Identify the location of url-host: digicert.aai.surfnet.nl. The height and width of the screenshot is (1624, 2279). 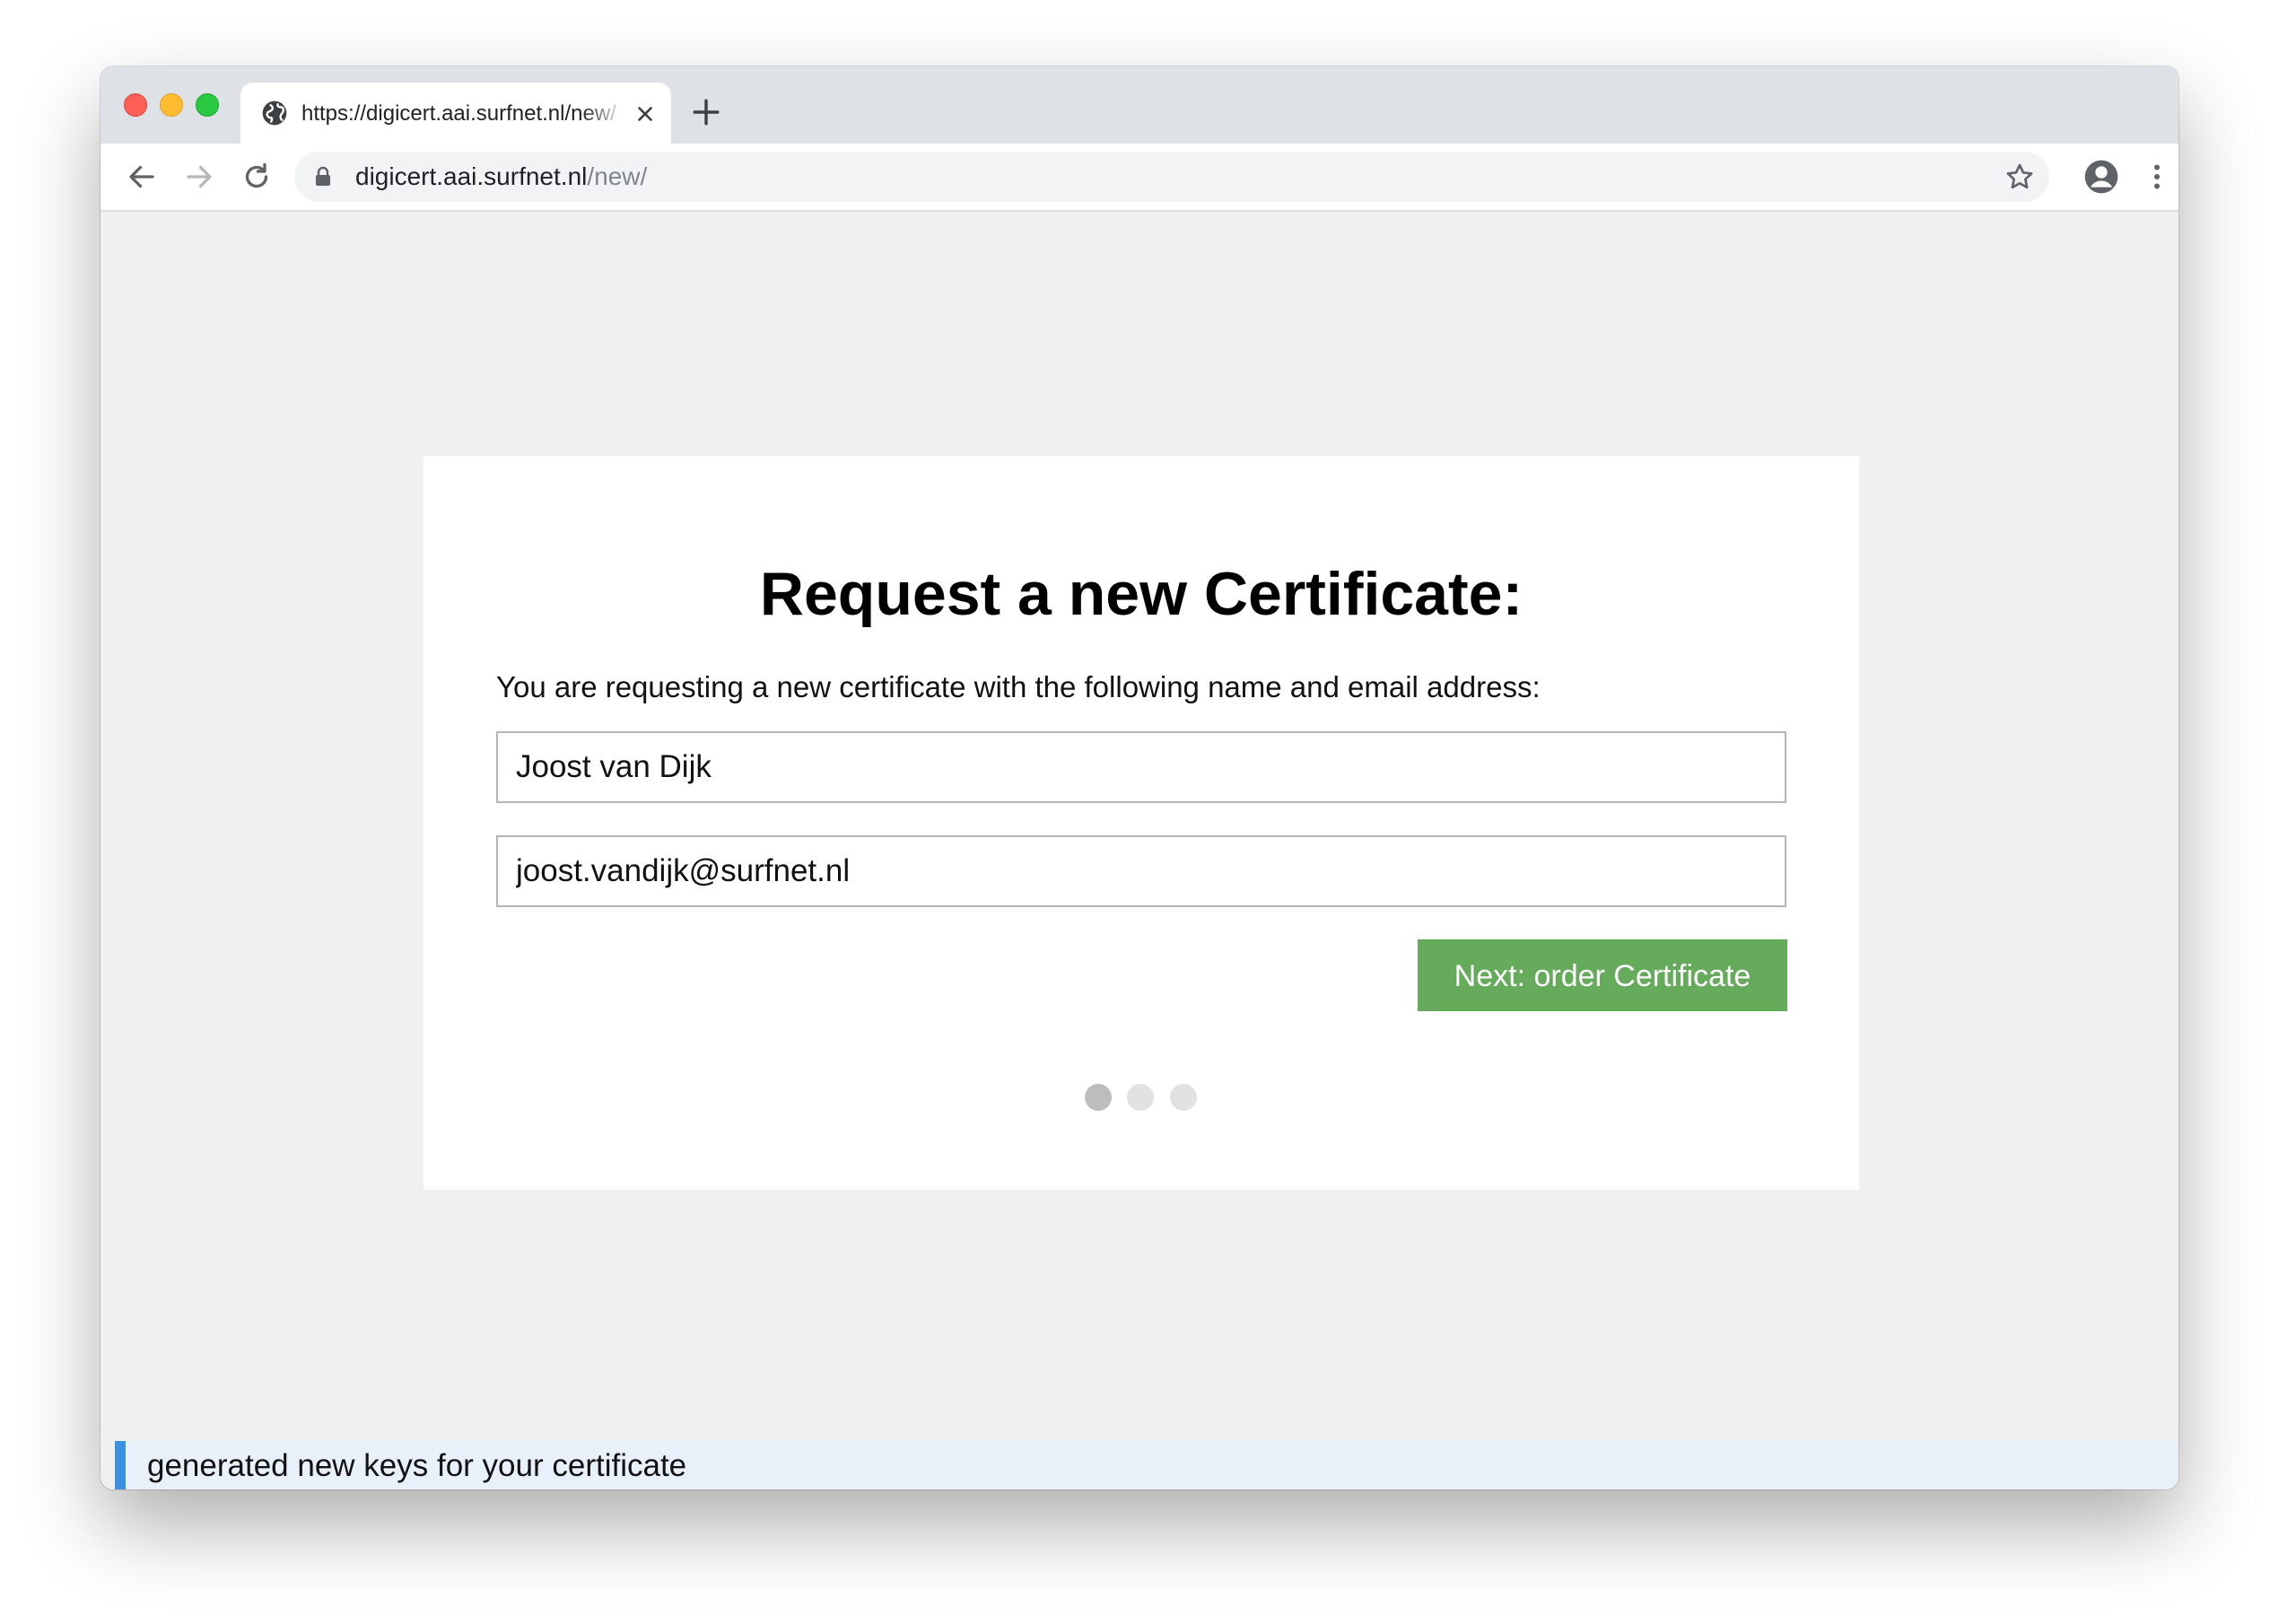
(471, 176).